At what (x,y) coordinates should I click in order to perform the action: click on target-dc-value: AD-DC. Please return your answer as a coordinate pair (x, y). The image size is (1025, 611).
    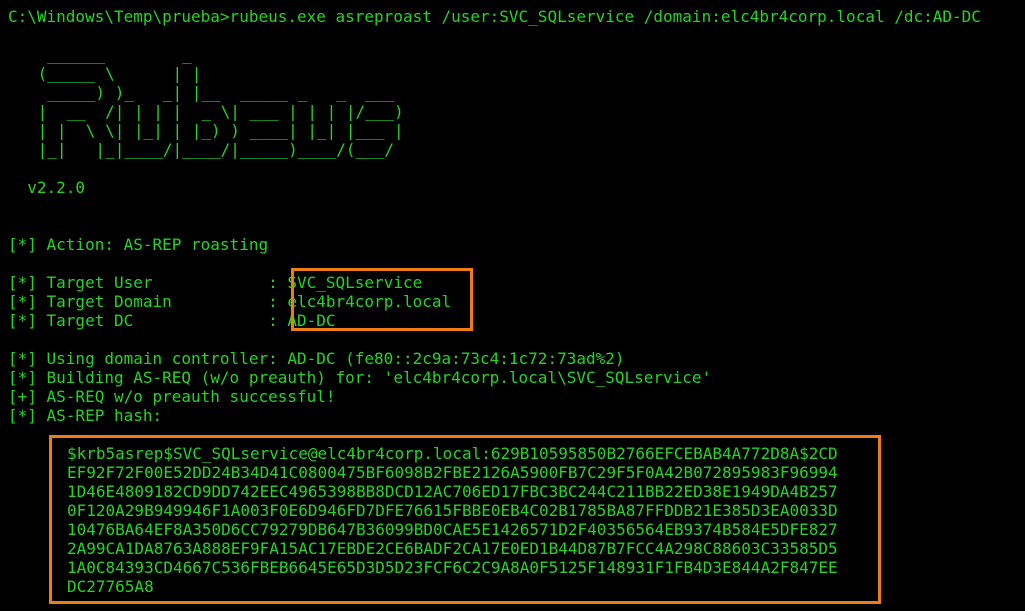
    Looking at the image, I should click on (311, 320).